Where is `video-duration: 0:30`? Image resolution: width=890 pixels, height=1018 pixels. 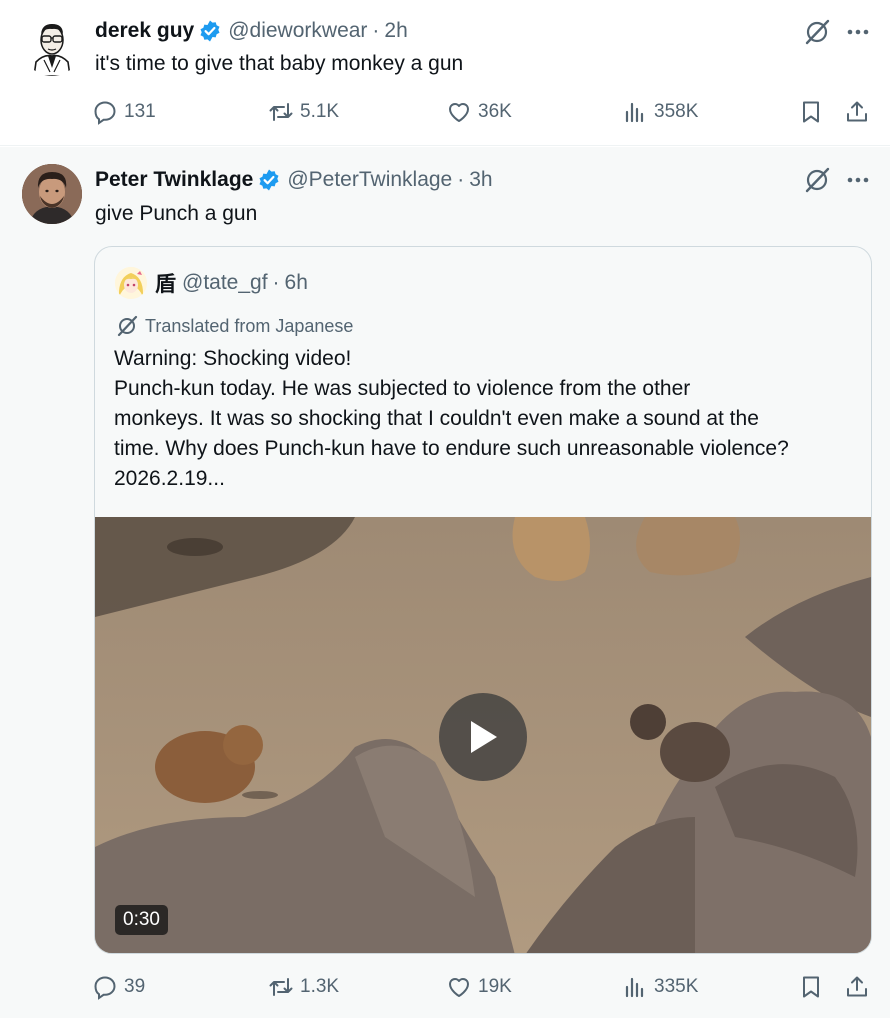 video-duration: 0:30 is located at coordinates (141, 920).